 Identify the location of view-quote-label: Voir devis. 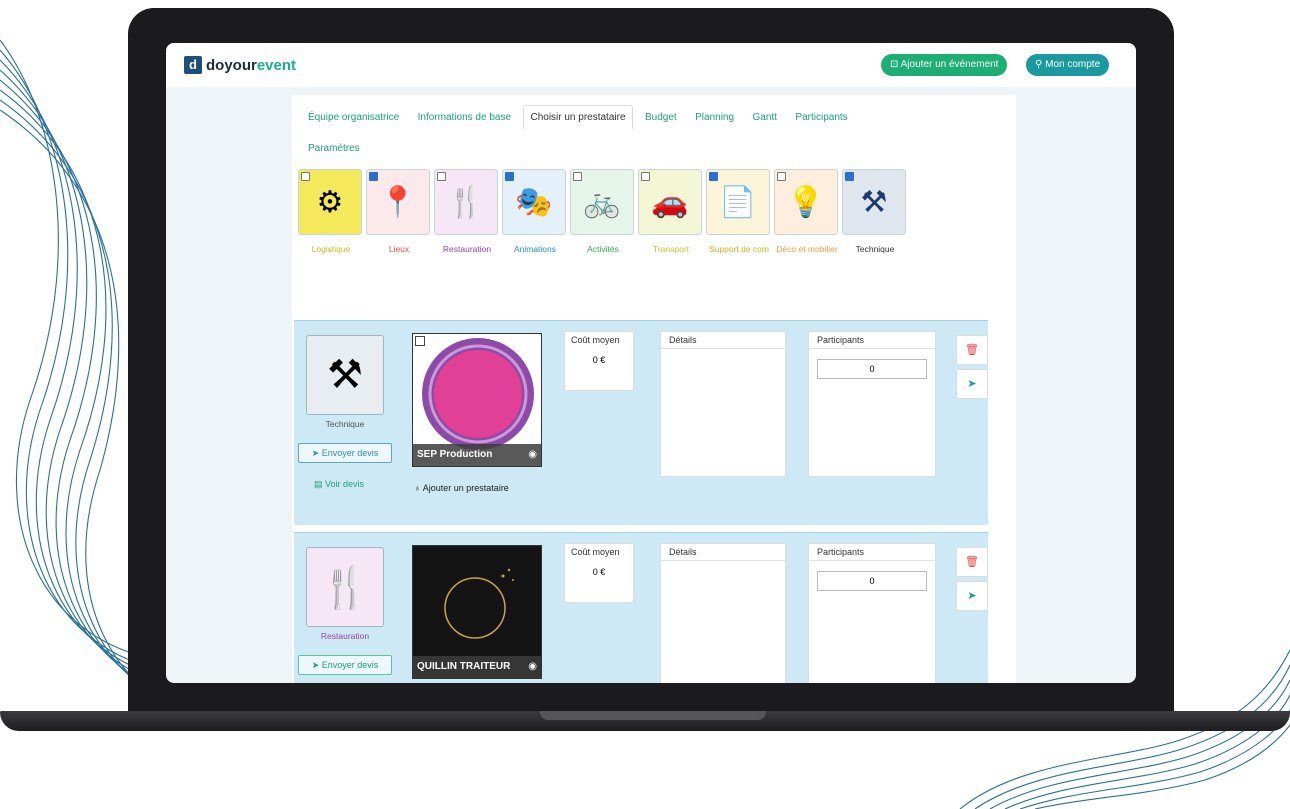
(345, 484).